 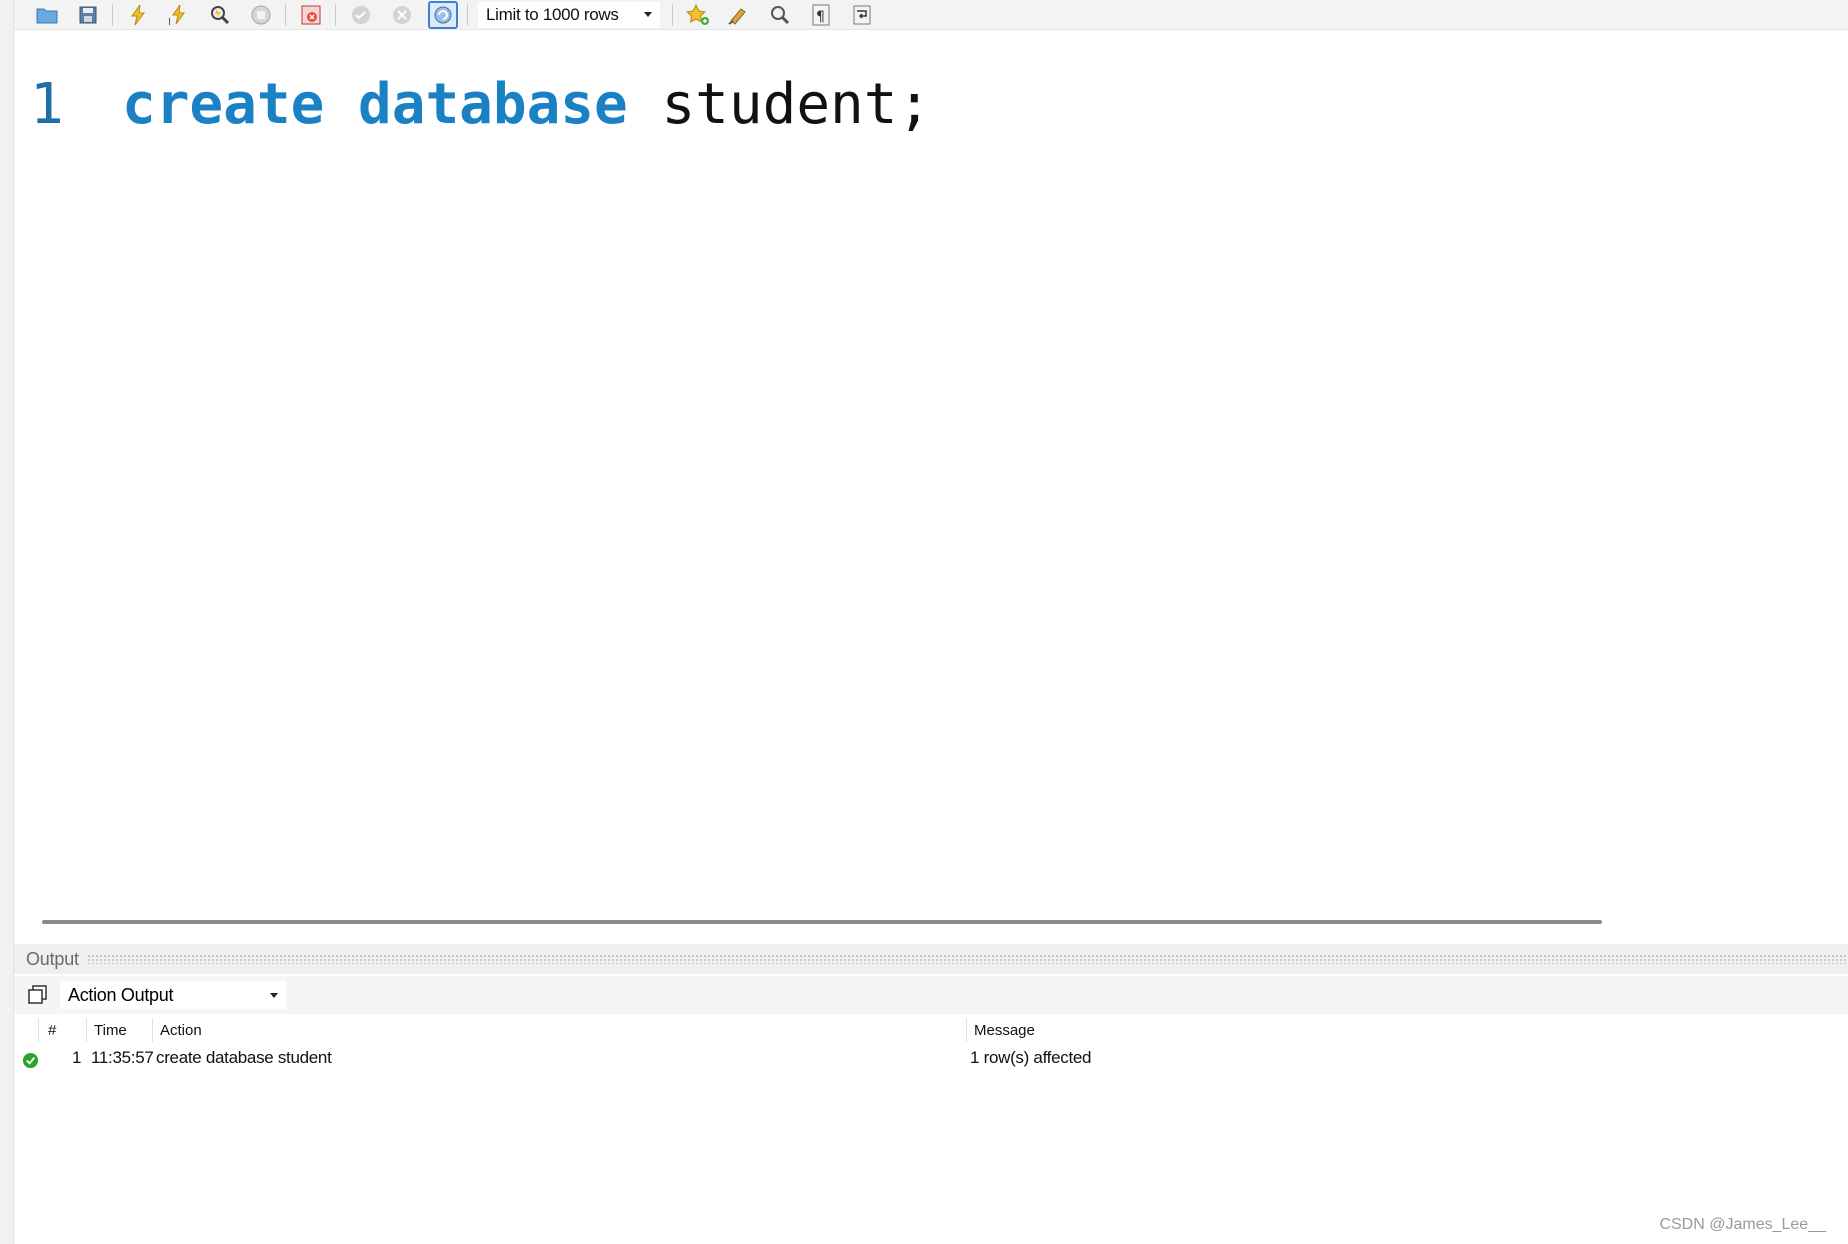 I want to click on autocommit-toggle, so click(x=443, y=14).